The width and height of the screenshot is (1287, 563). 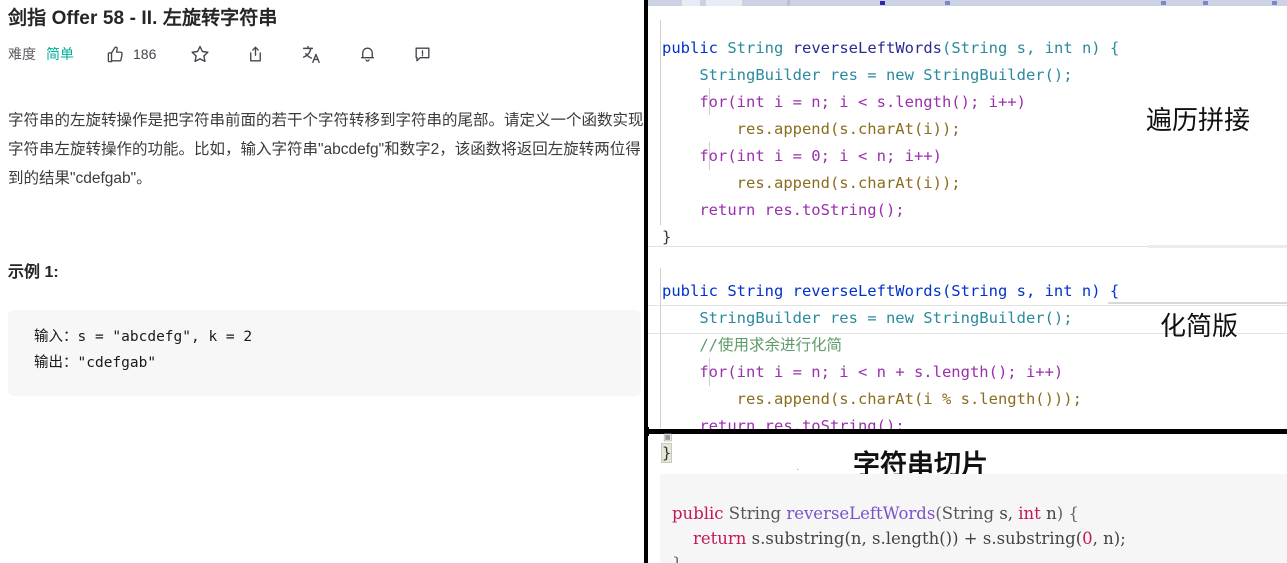 What do you see at coordinates (967, 431) in the screenshot?
I see `horizontal-divider-line` at bounding box center [967, 431].